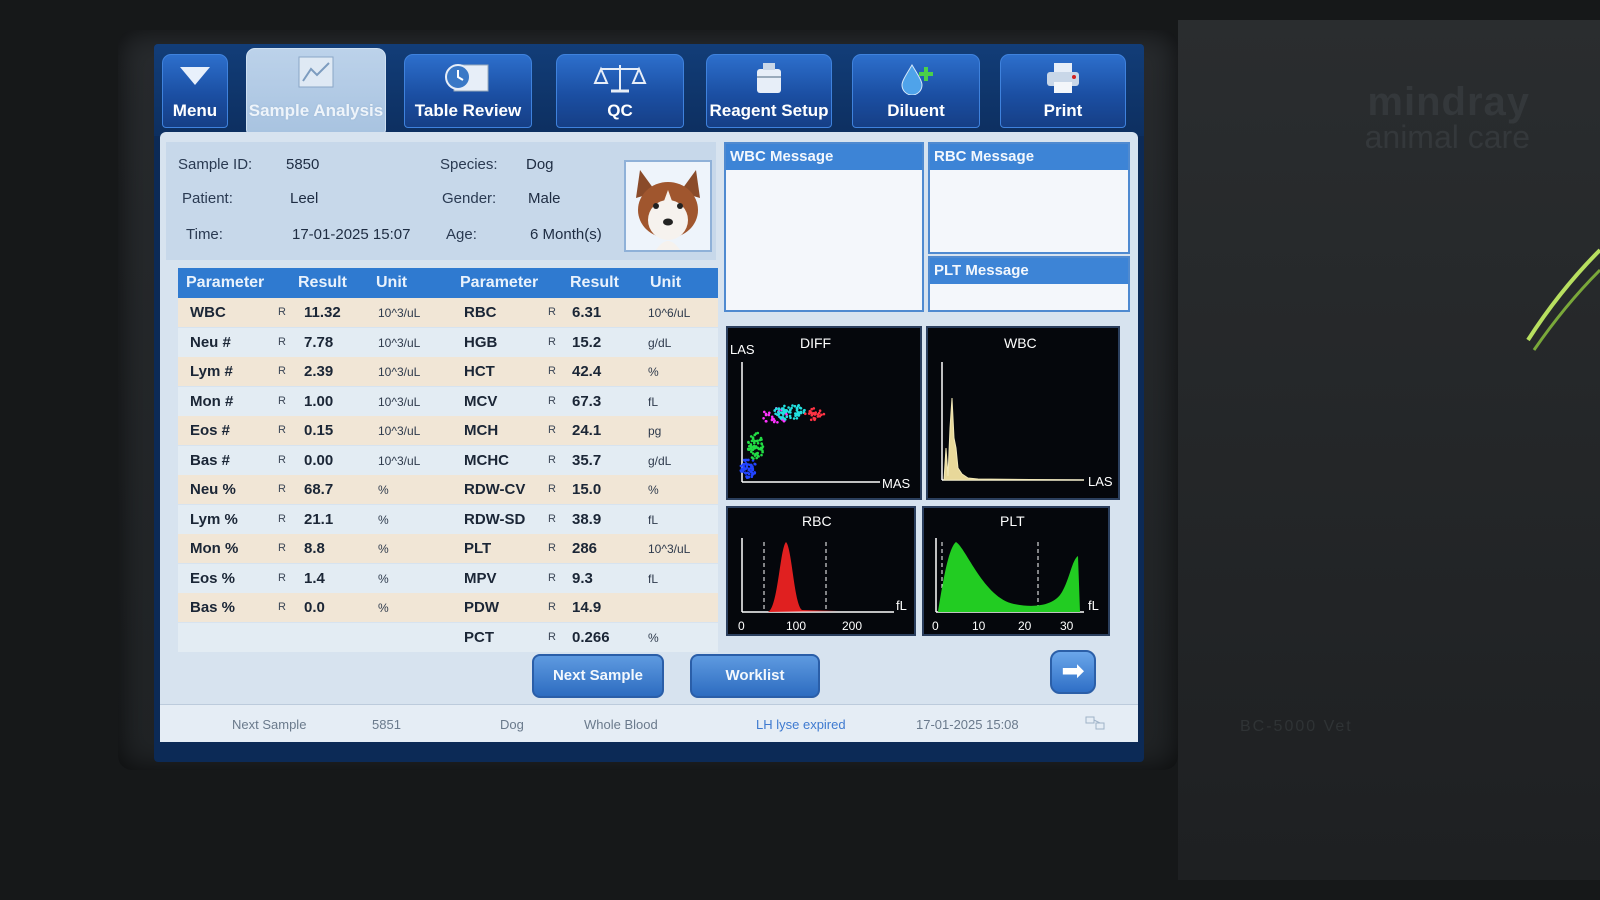 This screenshot has height=900, width=1600. I want to click on next-sample-label: Next Sample, so click(269, 724).